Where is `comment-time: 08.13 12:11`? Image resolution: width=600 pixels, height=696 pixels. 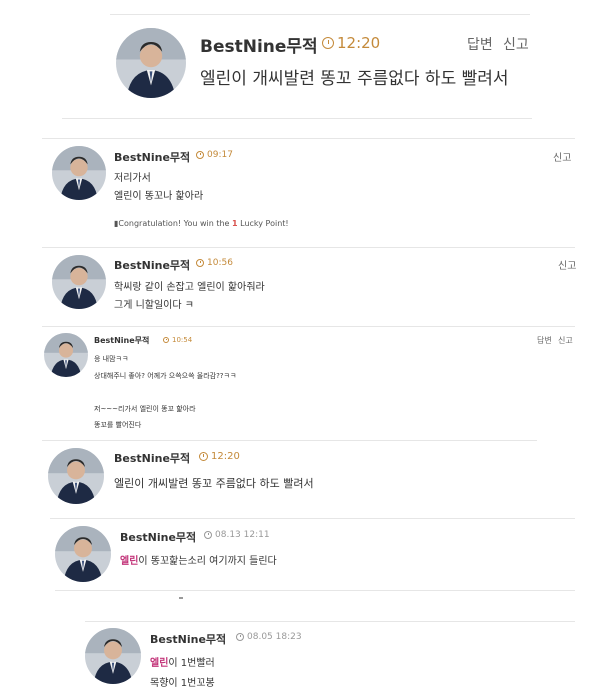
comment-time: 08.13 12:11 is located at coordinates (237, 535).